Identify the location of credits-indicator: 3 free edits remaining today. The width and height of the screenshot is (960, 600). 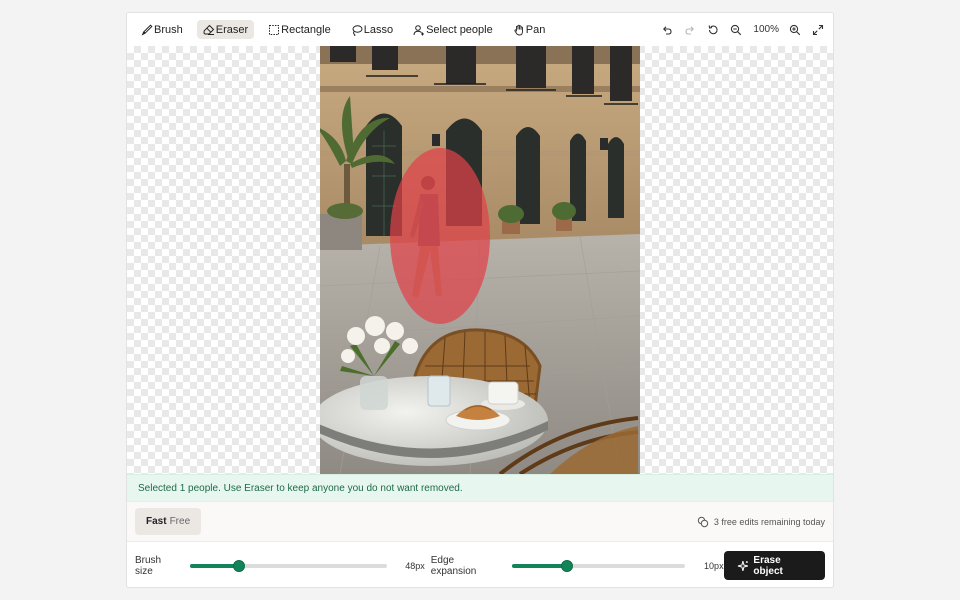
(761, 522).